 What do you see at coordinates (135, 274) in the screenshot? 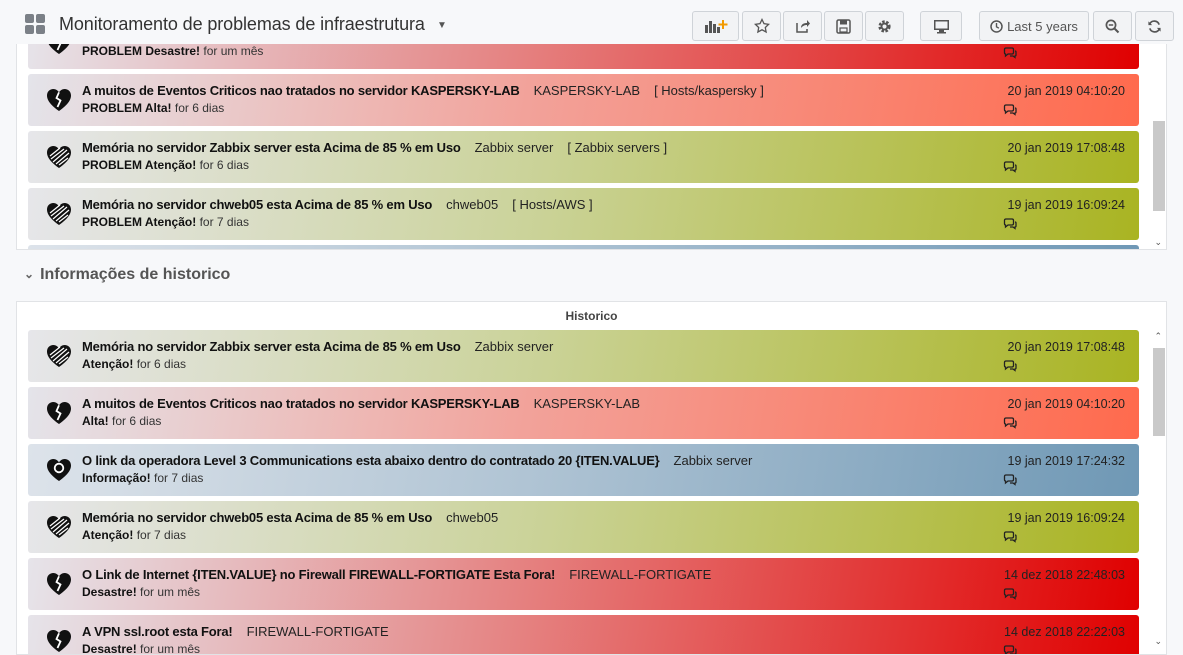
I see `row-header-label: Informações de historico` at bounding box center [135, 274].